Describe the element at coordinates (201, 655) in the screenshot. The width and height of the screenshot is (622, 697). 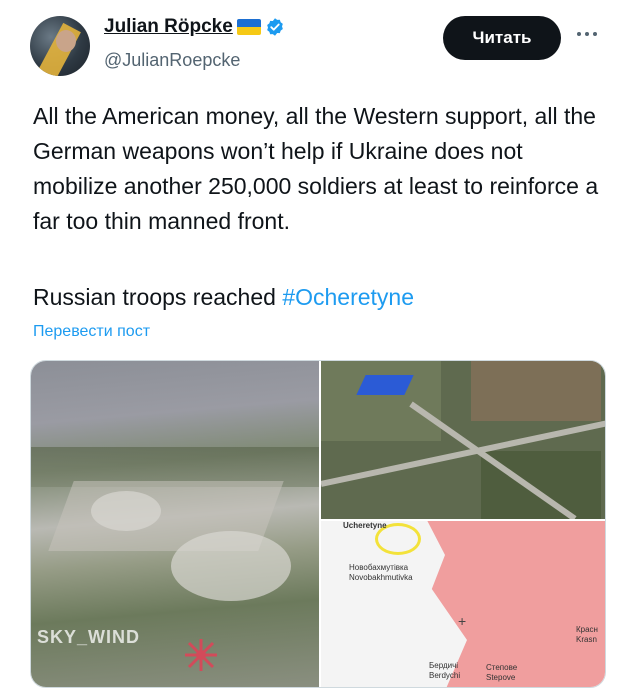
I see `watermark-logo-icon` at that location.